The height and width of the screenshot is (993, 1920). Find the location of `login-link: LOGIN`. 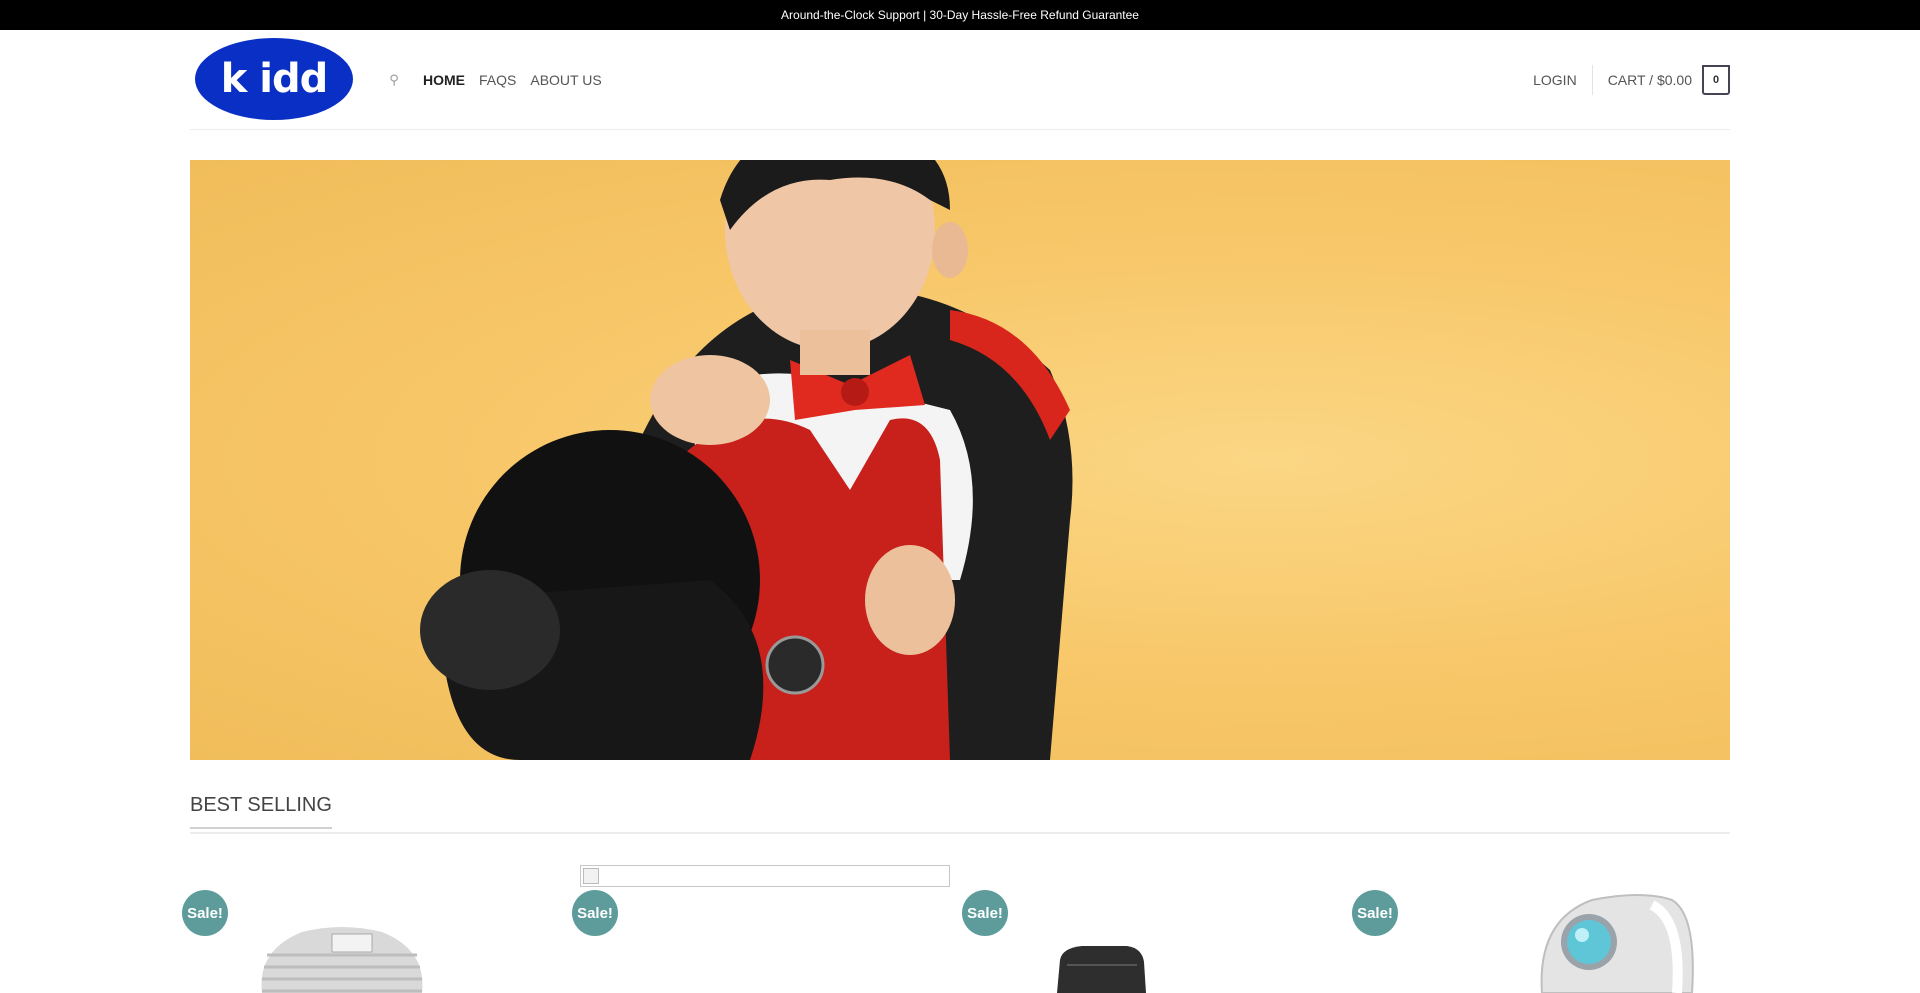

login-link: LOGIN is located at coordinates (1563, 80).